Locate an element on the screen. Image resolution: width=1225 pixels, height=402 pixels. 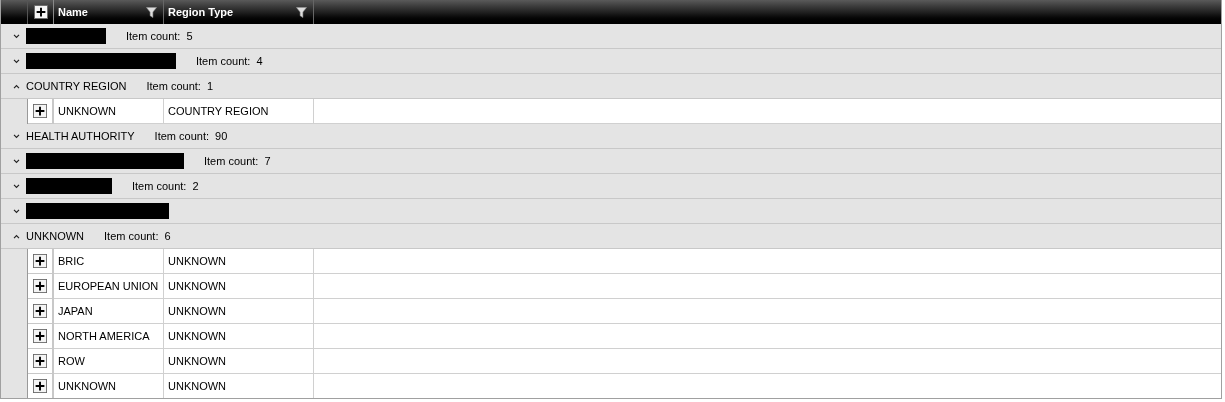
group-label: HEALTH AUTHORITY is located at coordinates (80, 136).